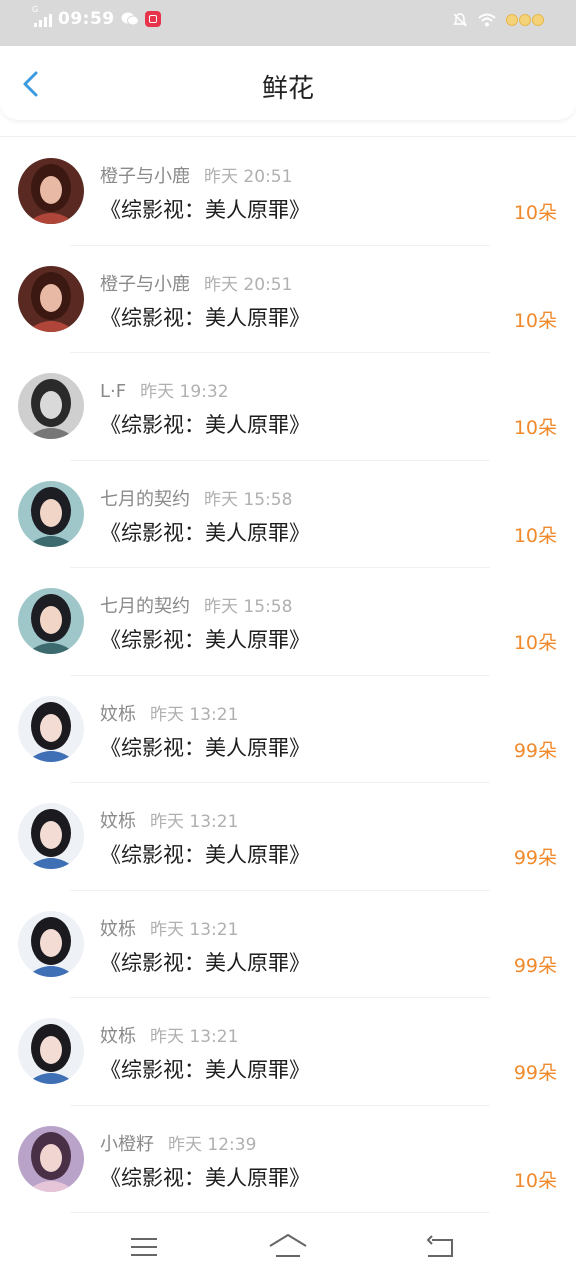 The width and height of the screenshot is (576, 1280). What do you see at coordinates (144, 1247) in the screenshot?
I see `menu-icon` at bounding box center [144, 1247].